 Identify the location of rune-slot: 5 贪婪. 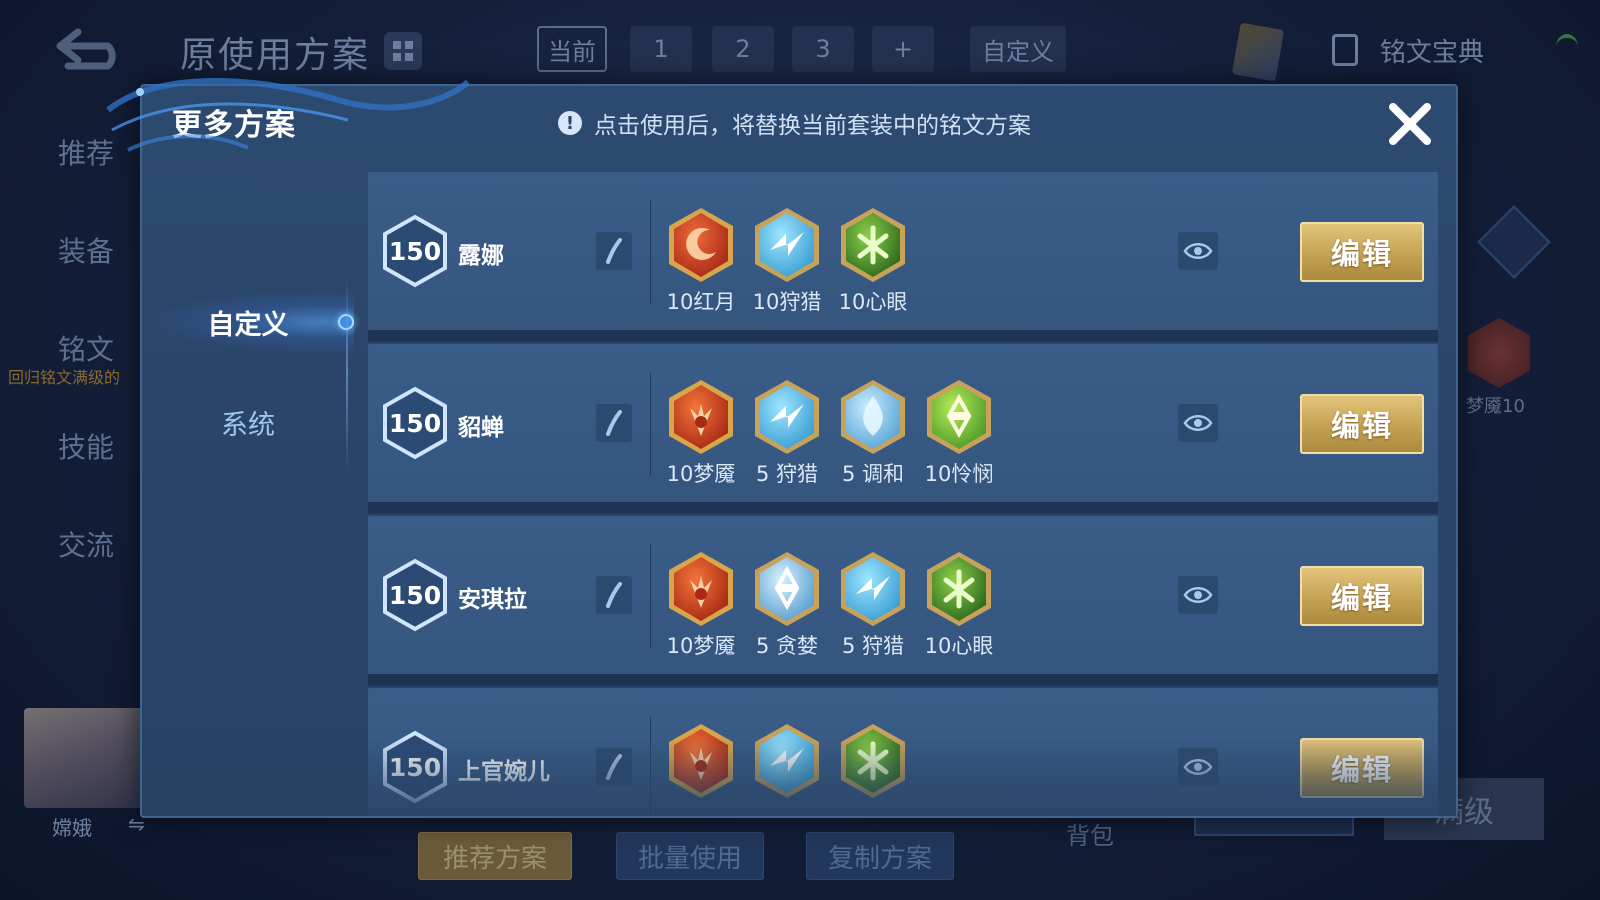
(787, 605).